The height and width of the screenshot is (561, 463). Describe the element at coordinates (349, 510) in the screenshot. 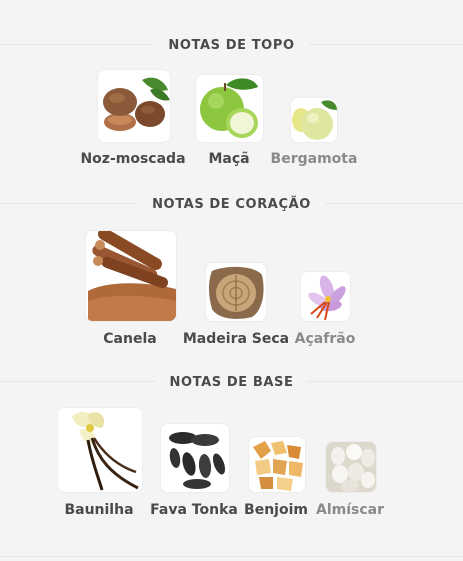

I see `note-name: Almíscar` at that location.